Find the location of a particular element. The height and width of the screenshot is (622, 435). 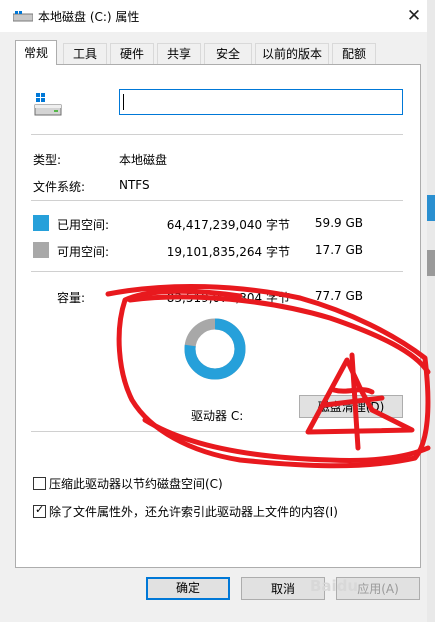

filesystem-label: 文件系统: is located at coordinates (59, 187).